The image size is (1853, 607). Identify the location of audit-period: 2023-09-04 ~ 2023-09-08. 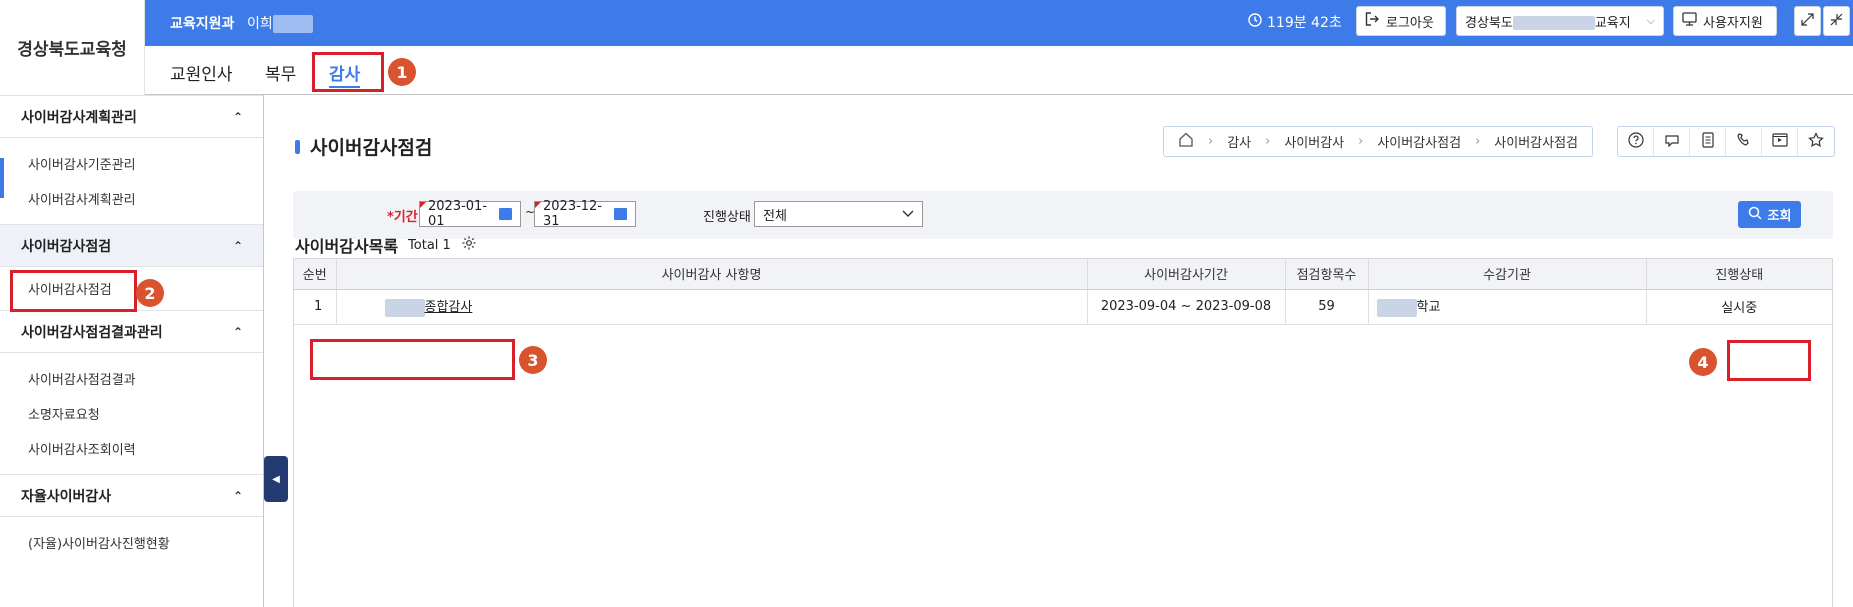
(1186, 307).